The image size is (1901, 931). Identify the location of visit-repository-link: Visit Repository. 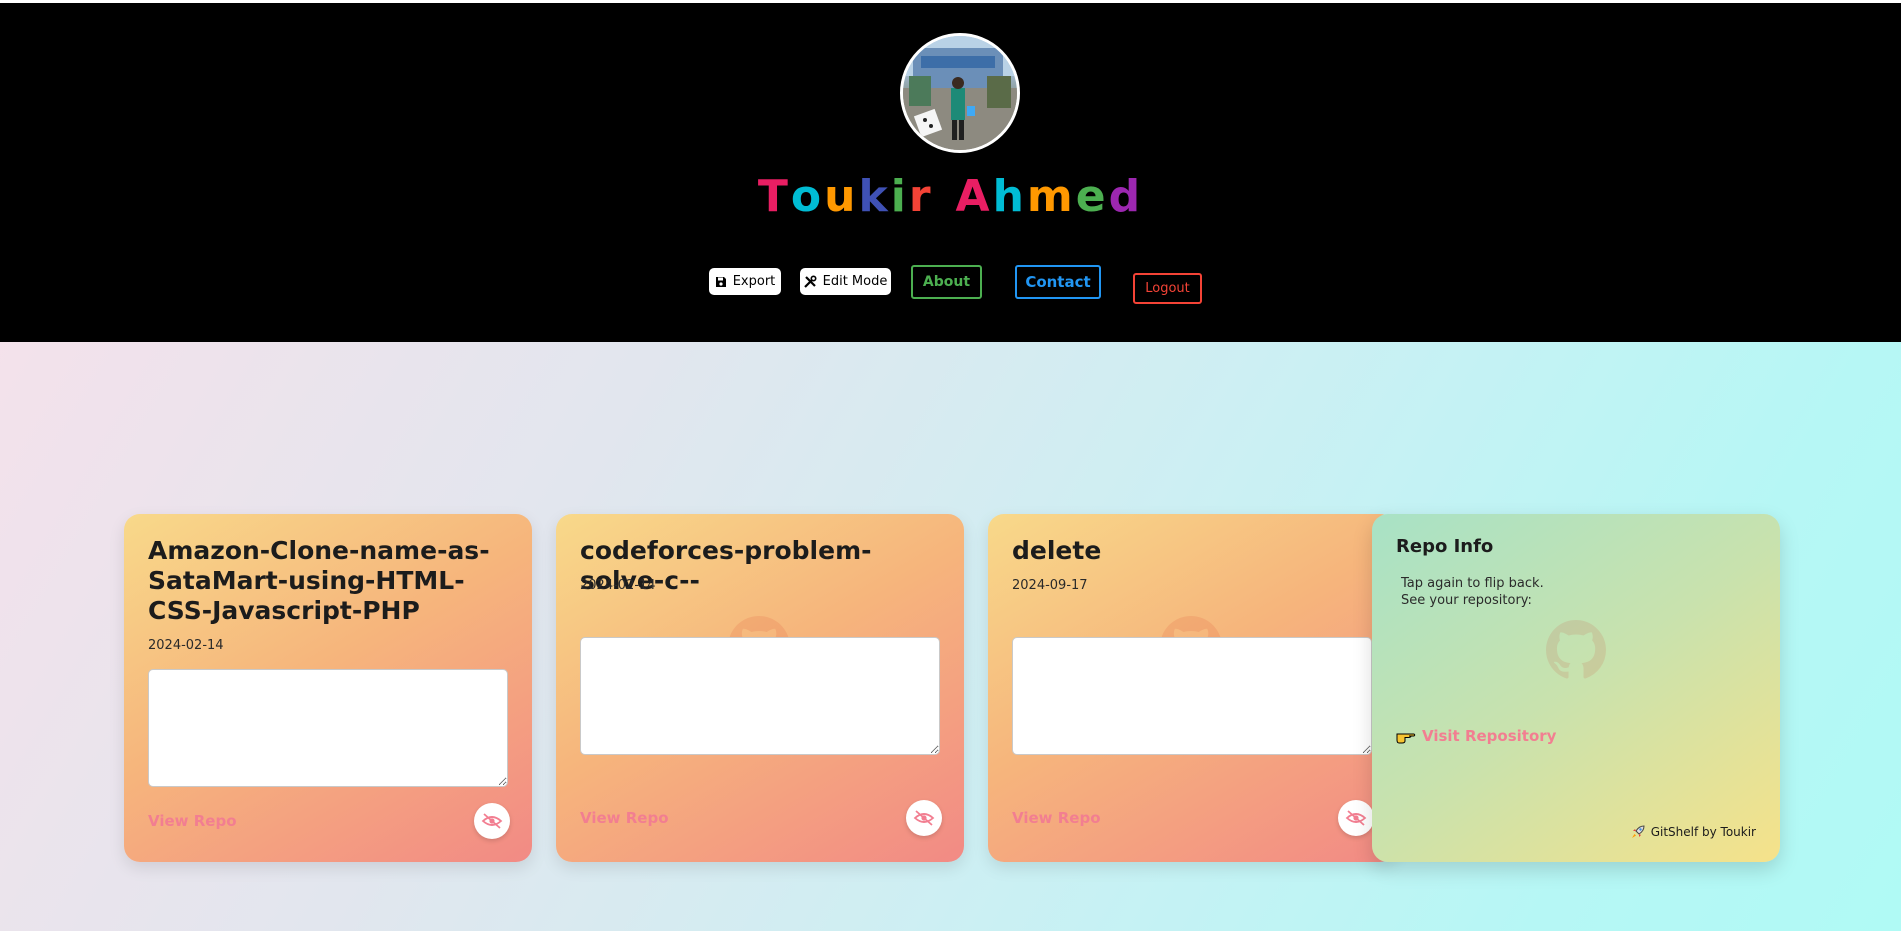
(1476, 736).